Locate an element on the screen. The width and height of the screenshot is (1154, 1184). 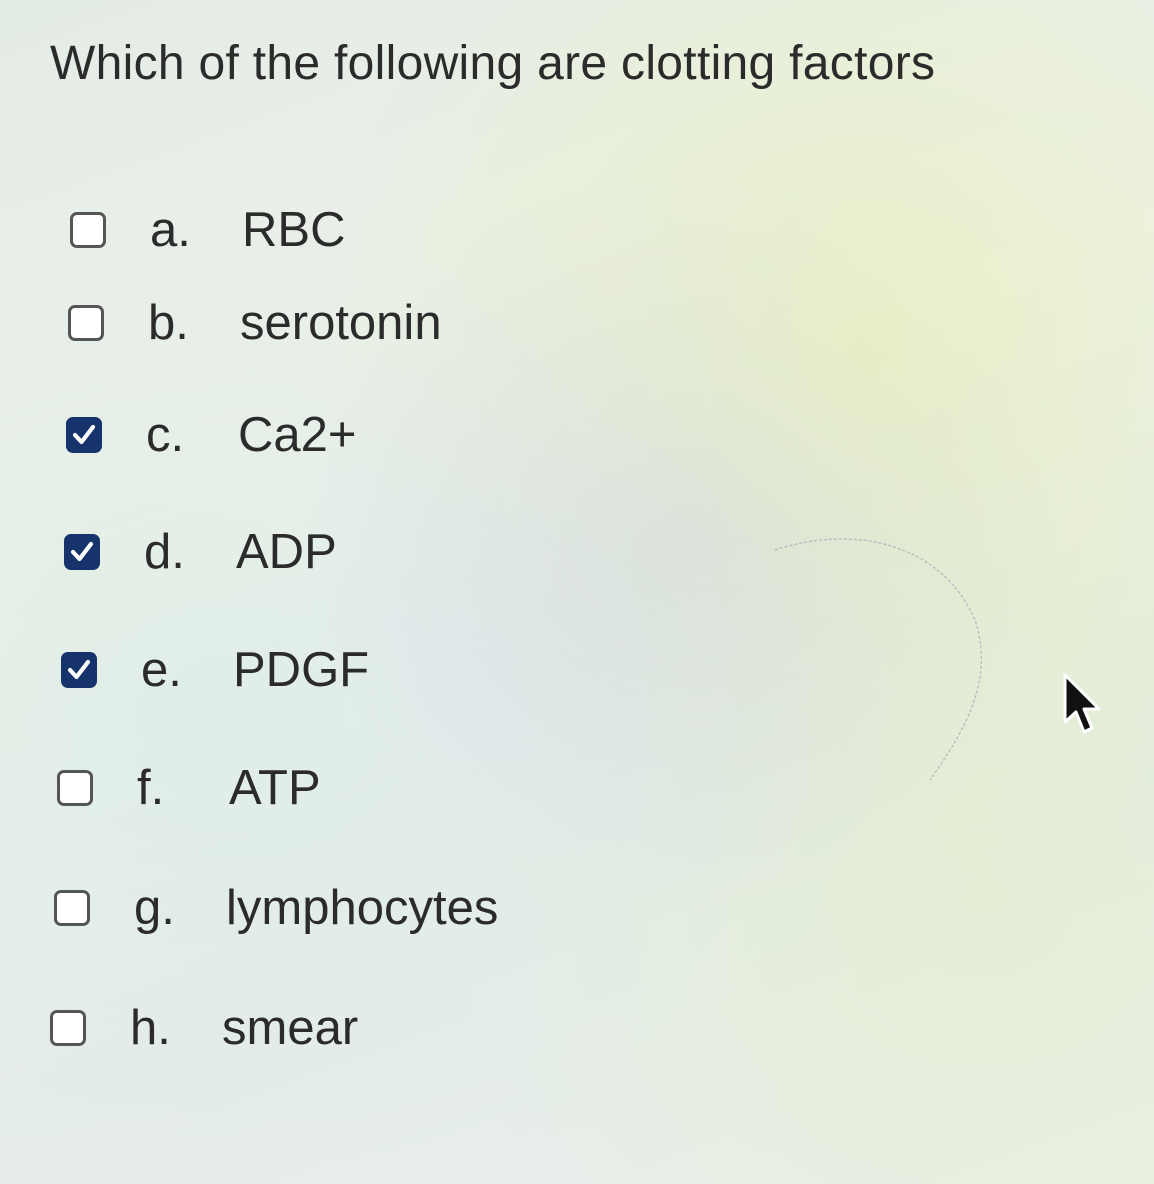
option-letter: c. is located at coordinates (165, 435).